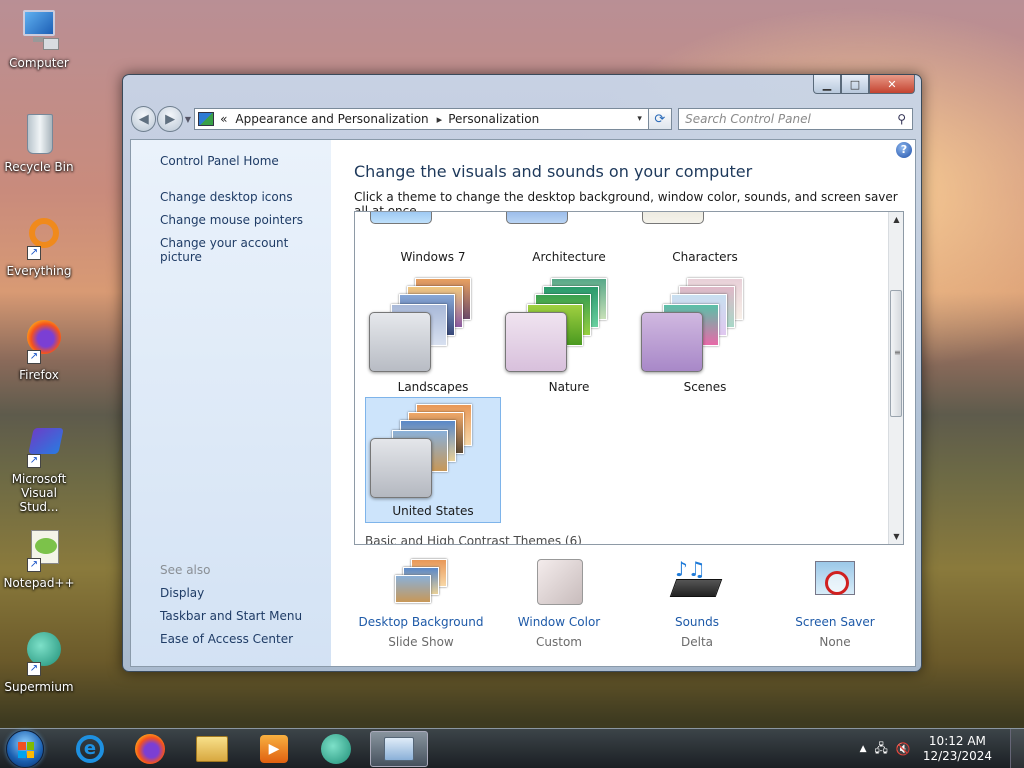  Describe the element at coordinates (855, 84) in the screenshot. I see `maximize-button: □` at that location.